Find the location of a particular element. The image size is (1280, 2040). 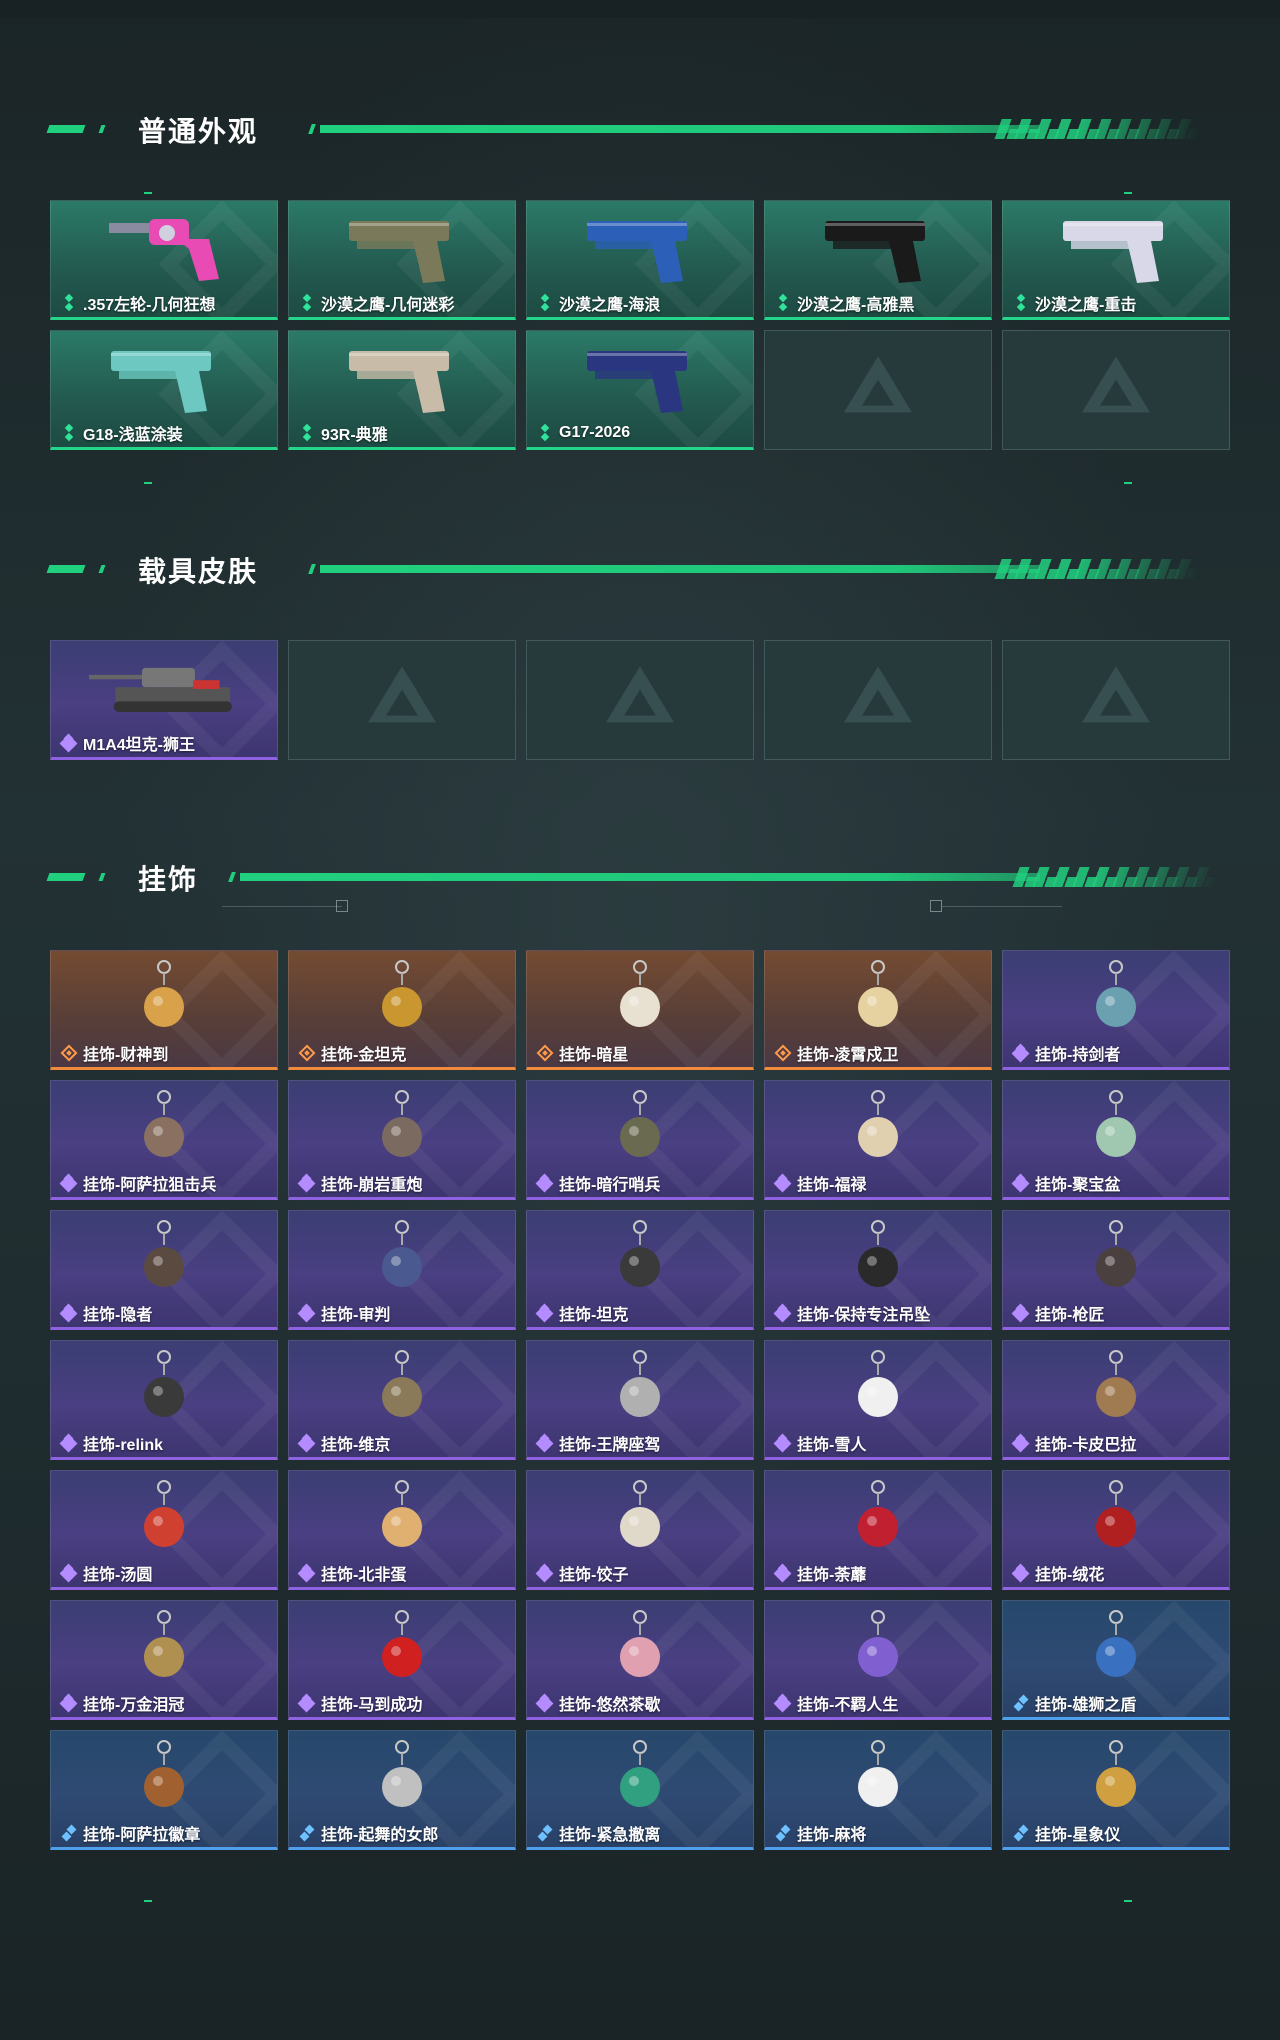

item-name: 挂饰-绒花 is located at coordinates (1070, 1575).